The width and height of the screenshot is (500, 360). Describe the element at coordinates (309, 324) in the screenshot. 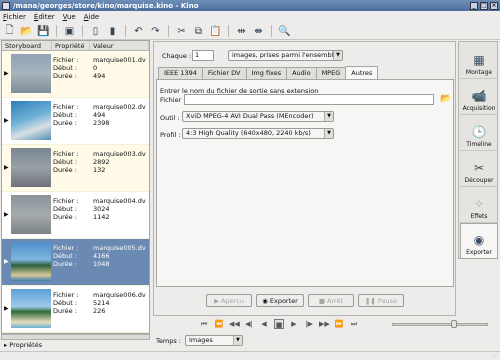

I see `step-forward-icon: |▶` at that location.